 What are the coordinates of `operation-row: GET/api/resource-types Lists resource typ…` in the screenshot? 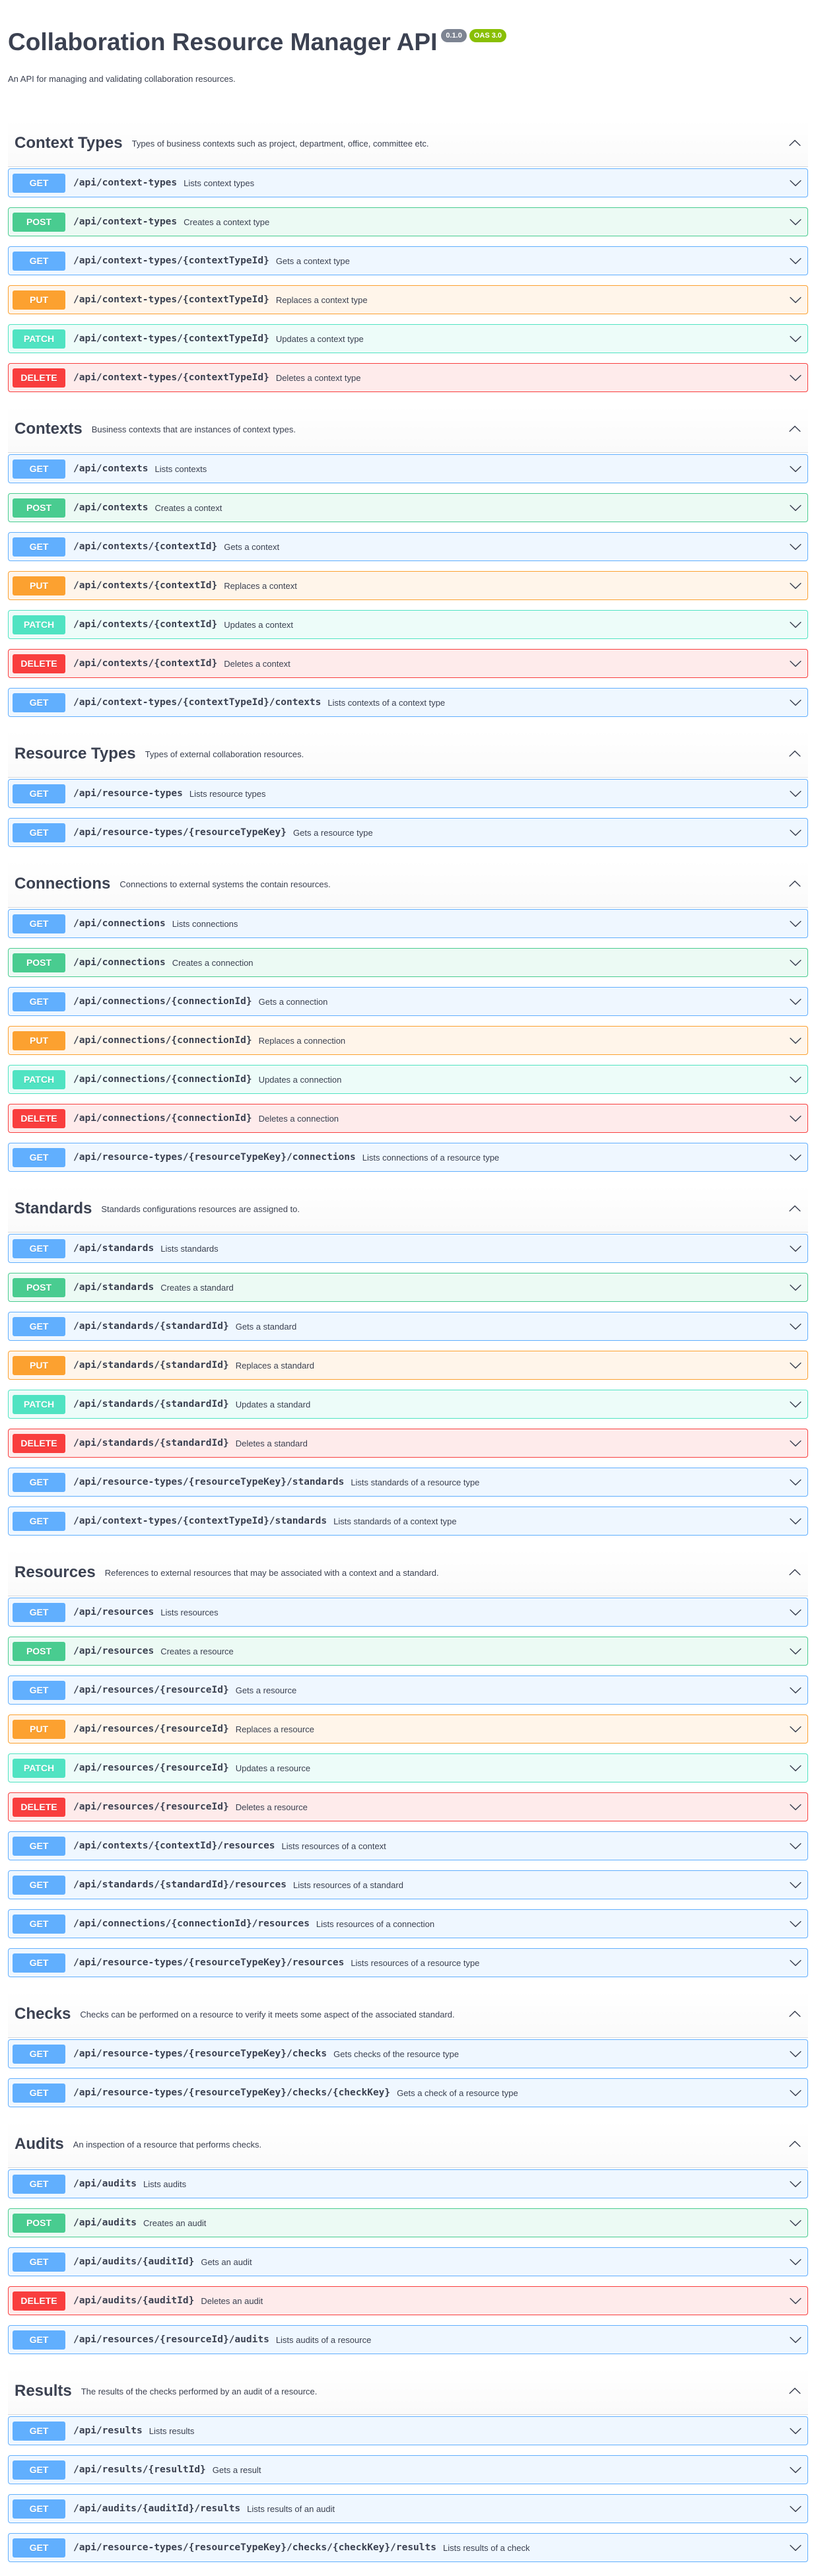 It's located at (408, 793).